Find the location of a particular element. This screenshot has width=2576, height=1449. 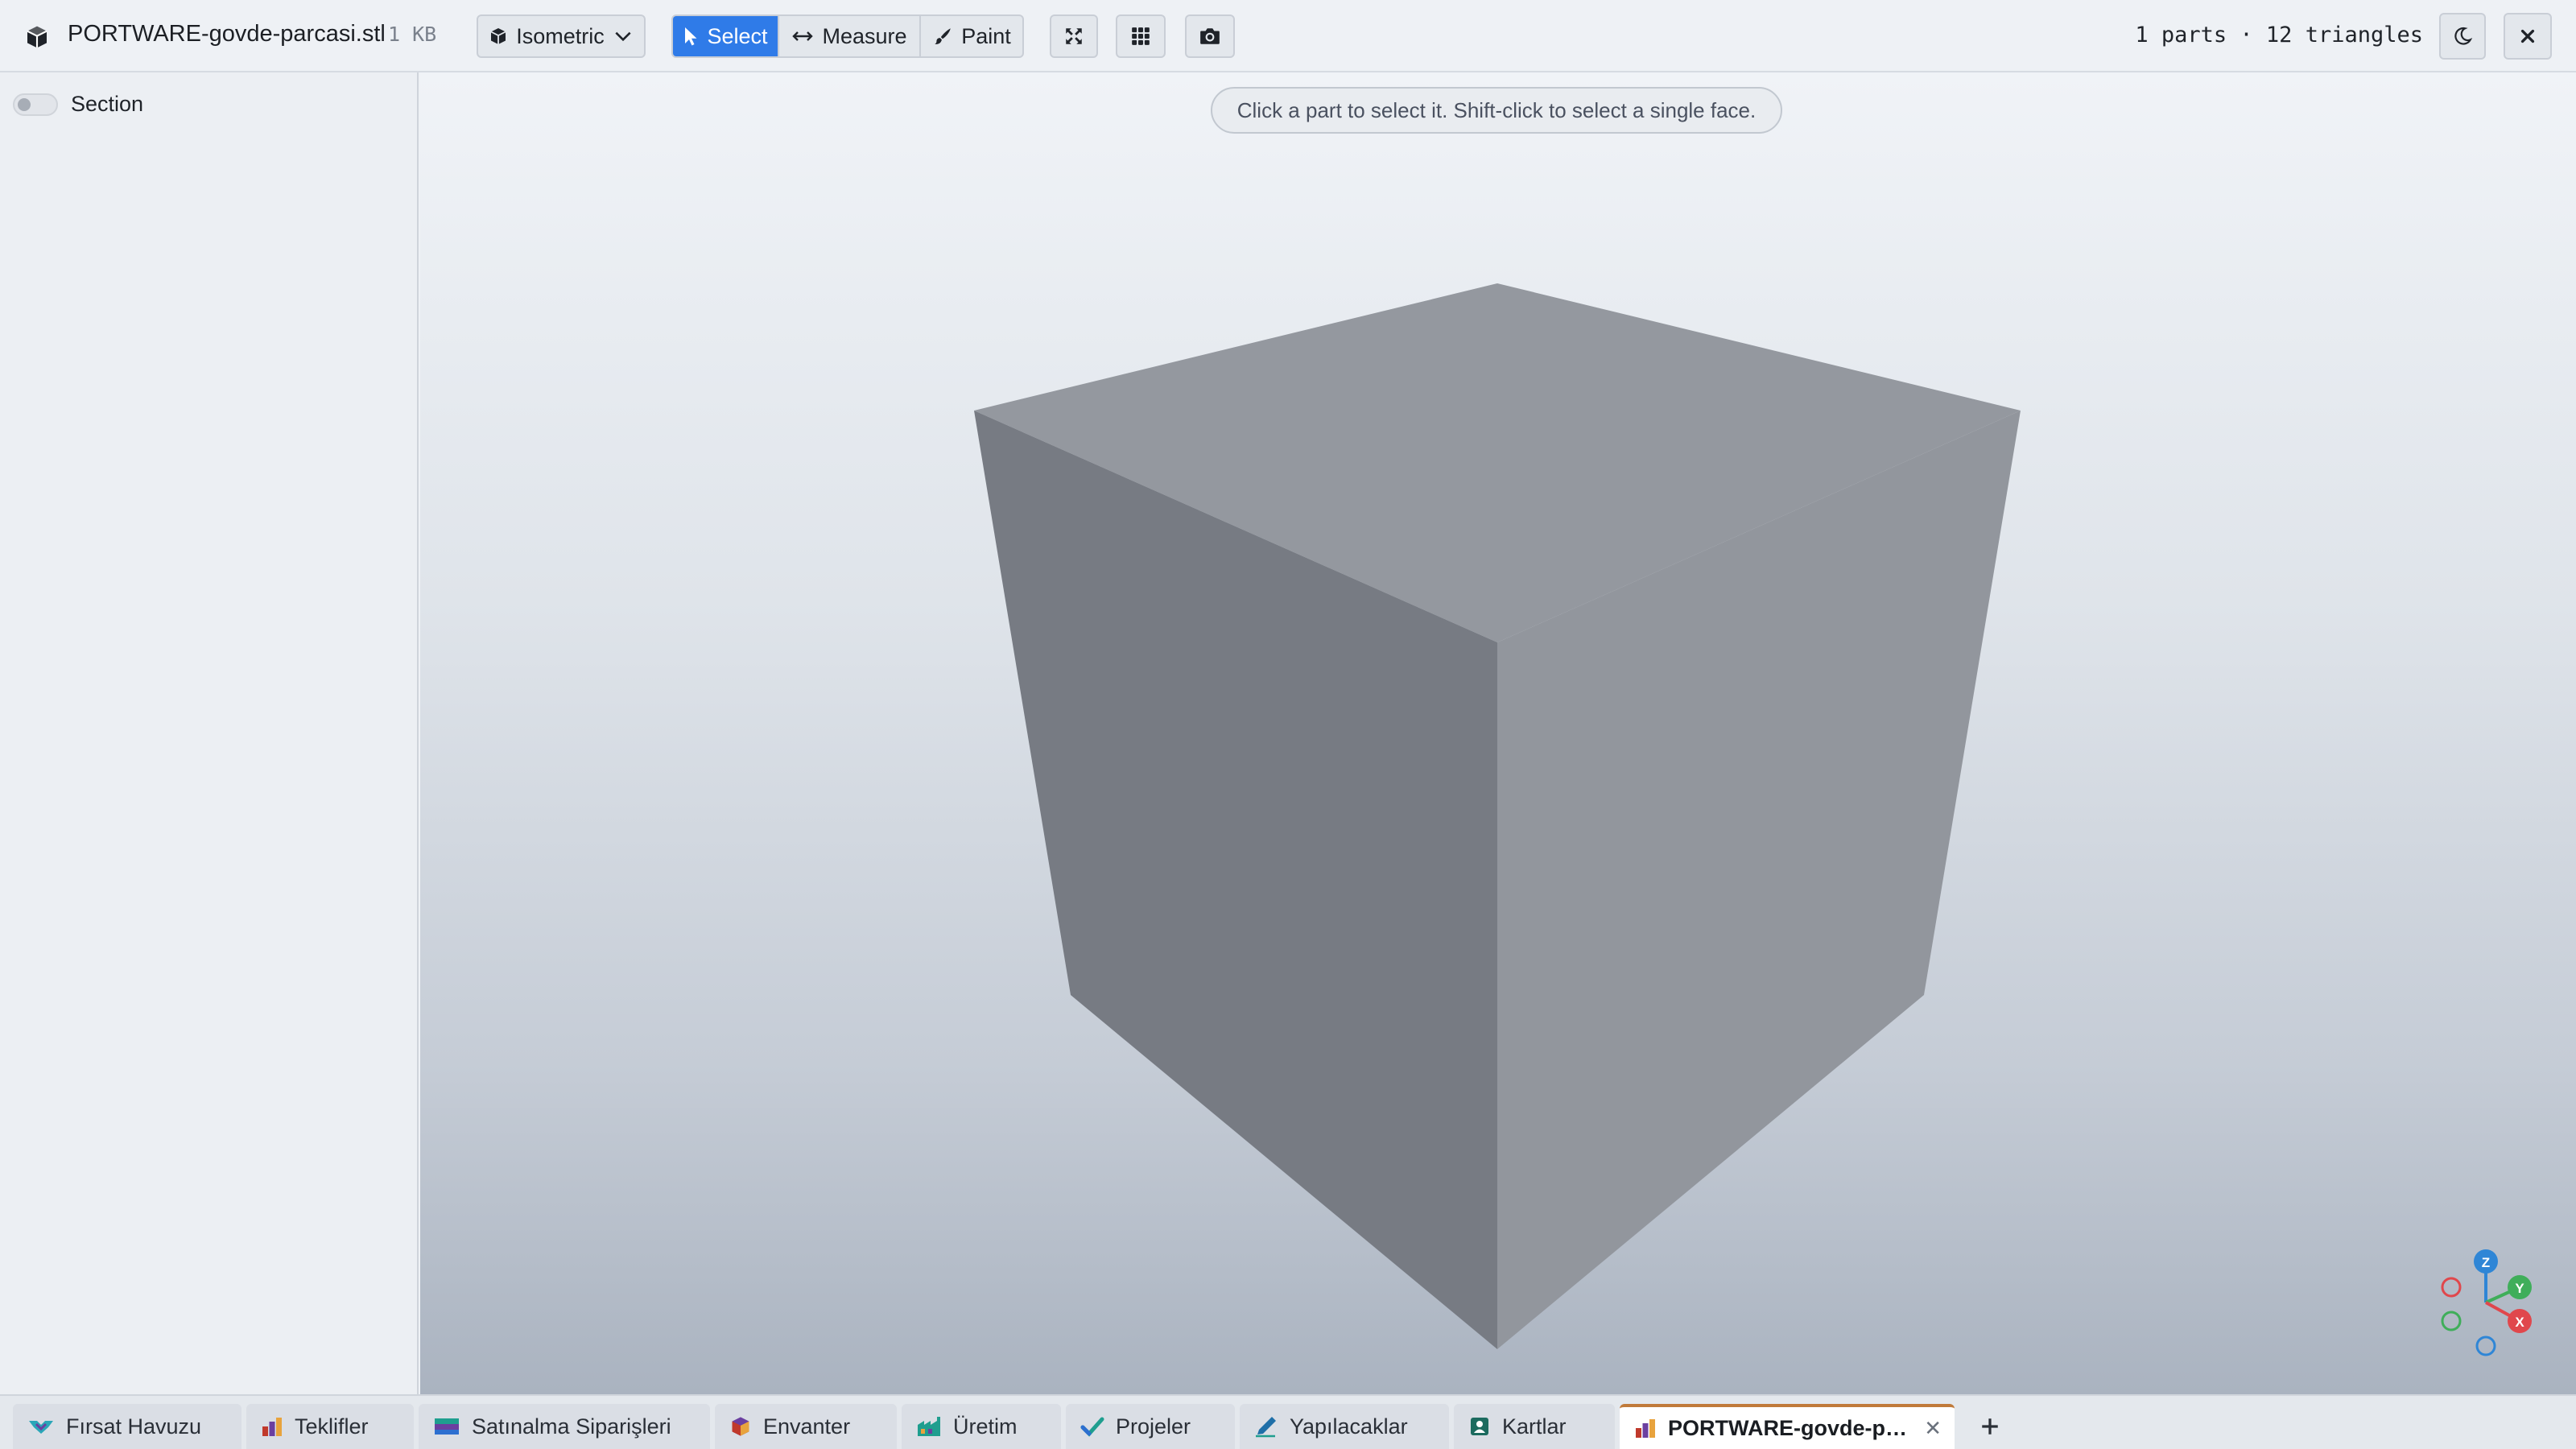

x-axis-label: X is located at coordinates (2519, 1322).